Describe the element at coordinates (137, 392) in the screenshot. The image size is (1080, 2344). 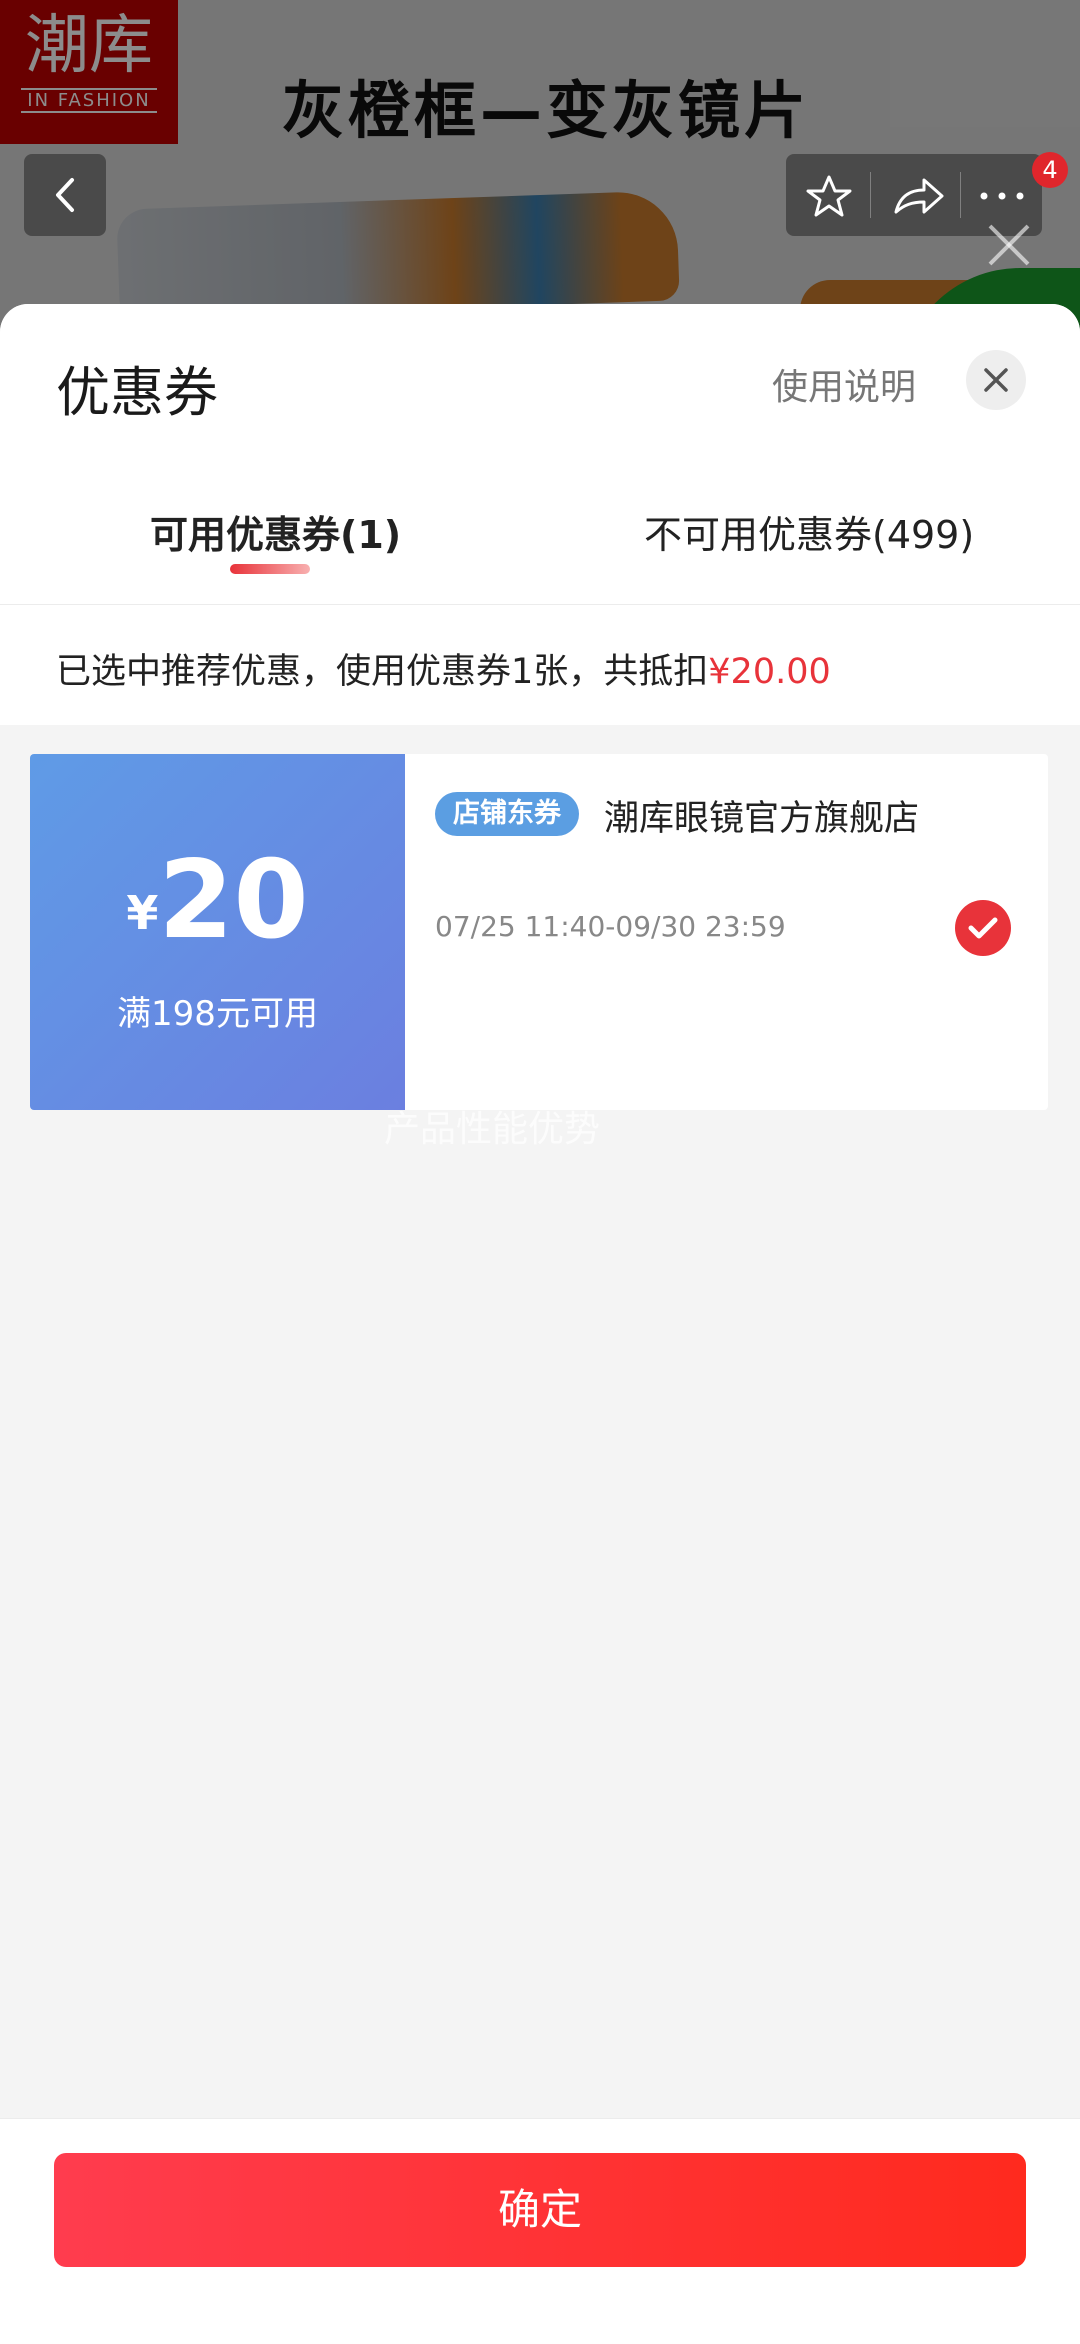
I see `sheet-title: 优惠券` at that location.